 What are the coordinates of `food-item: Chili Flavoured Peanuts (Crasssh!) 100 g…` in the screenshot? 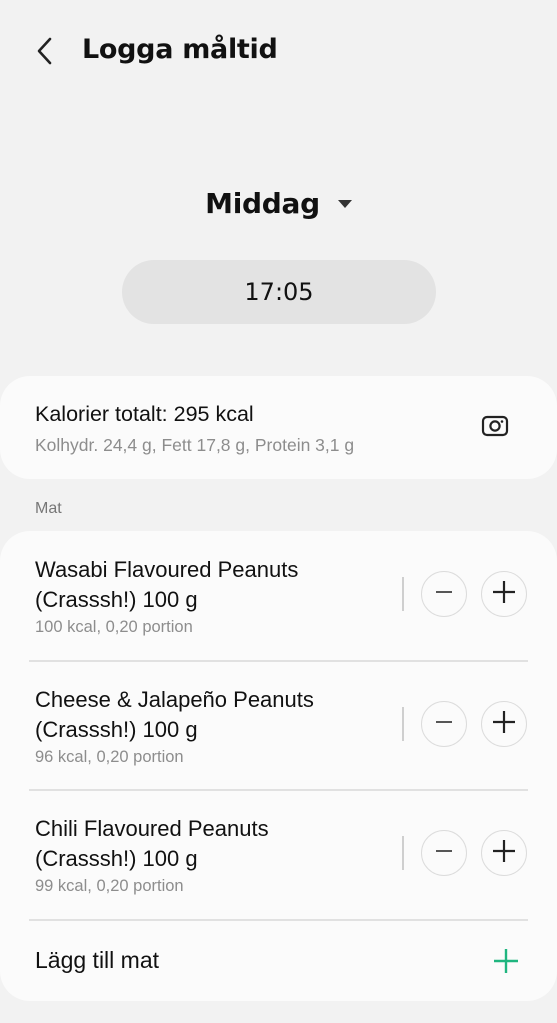 It's located at (278, 855).